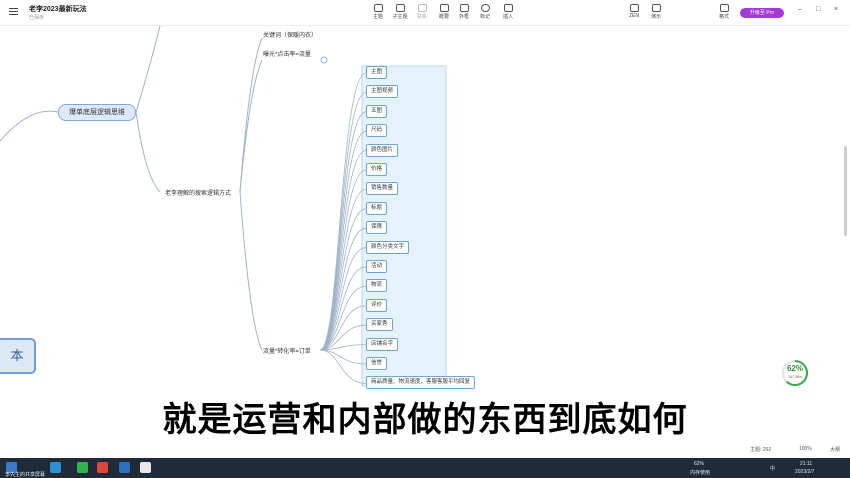  What do you see at coordinates (377, 305) in the screenshot?
I see `topic-13: 评价` at bounding box center [377, 305].